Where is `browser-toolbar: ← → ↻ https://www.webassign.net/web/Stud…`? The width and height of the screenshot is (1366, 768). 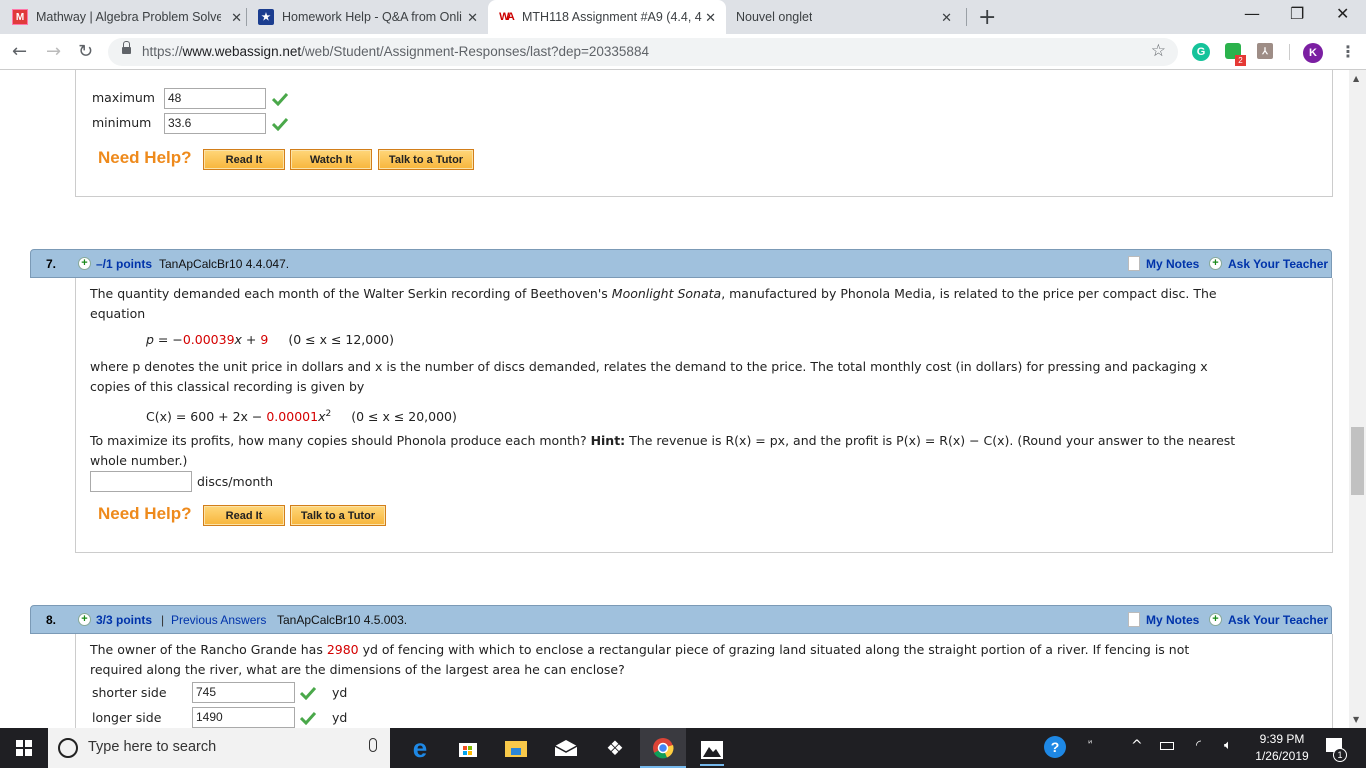 browser-toolbar: ← → ↻ https://www.webassign.net/web/Stud… is located at coordinates (683, 52).